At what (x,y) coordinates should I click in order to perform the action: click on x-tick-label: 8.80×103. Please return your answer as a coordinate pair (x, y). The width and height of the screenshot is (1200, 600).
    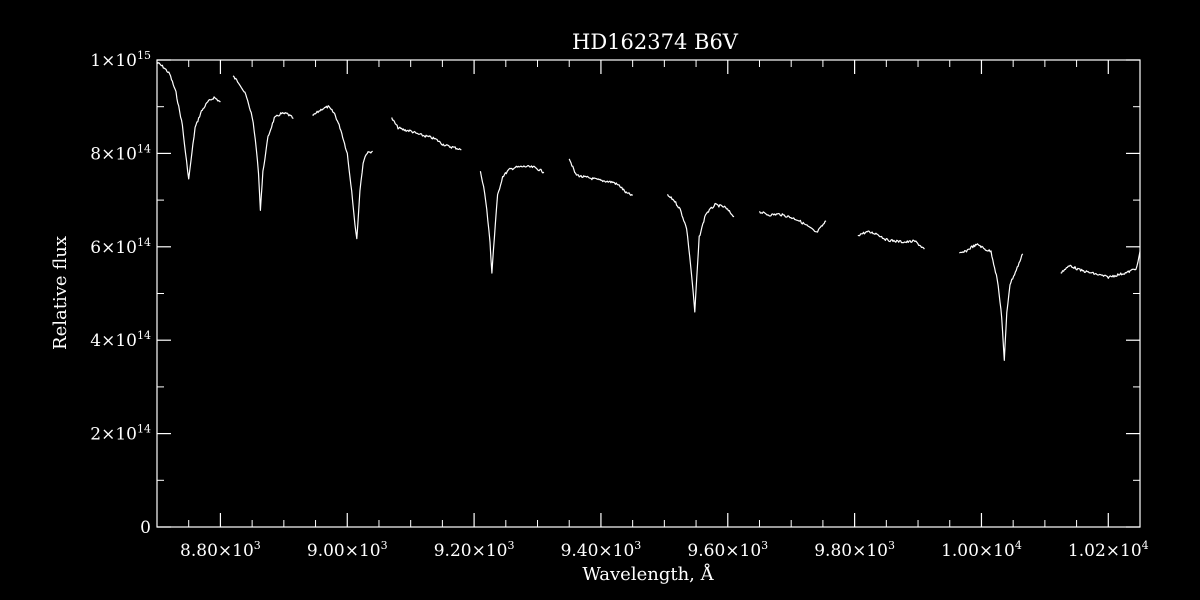
    Looking at the image, I should click on (220, 550).